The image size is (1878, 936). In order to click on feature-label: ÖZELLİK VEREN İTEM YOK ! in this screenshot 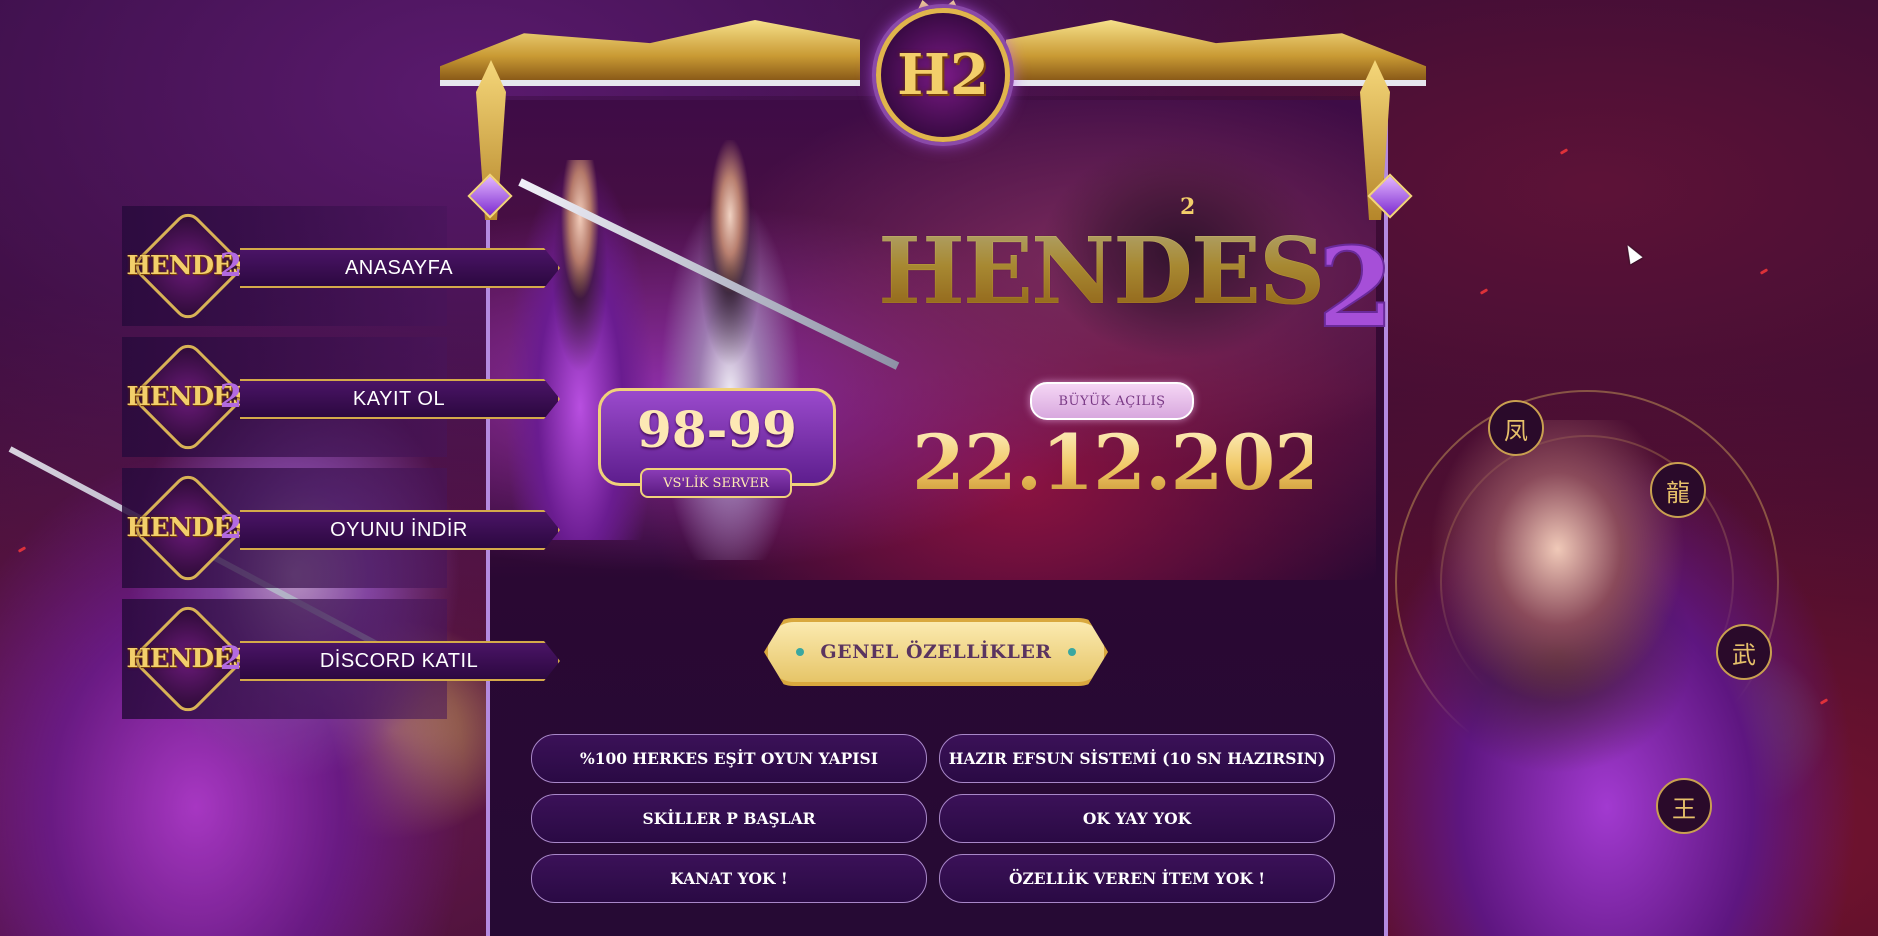, I will do `click(1137, 878)`.